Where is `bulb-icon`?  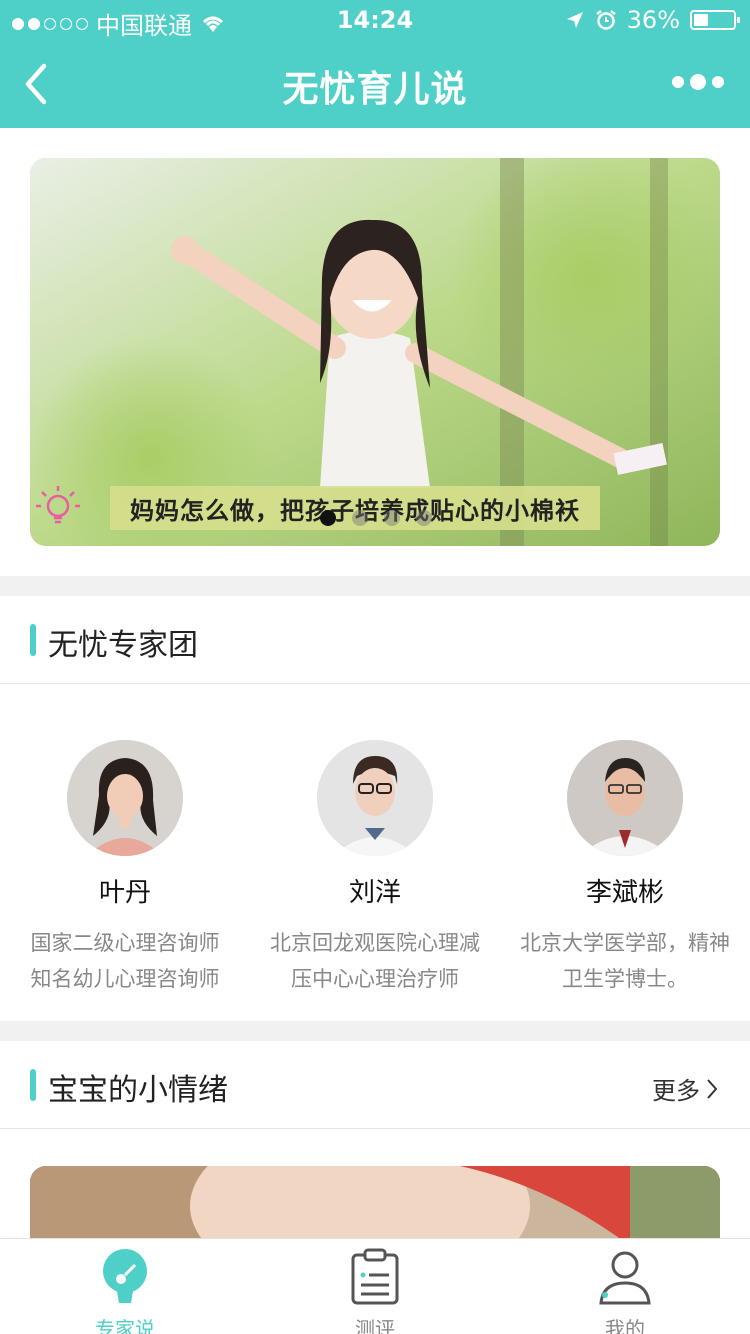
bulb-icon is located at coordinates (125, 1276).